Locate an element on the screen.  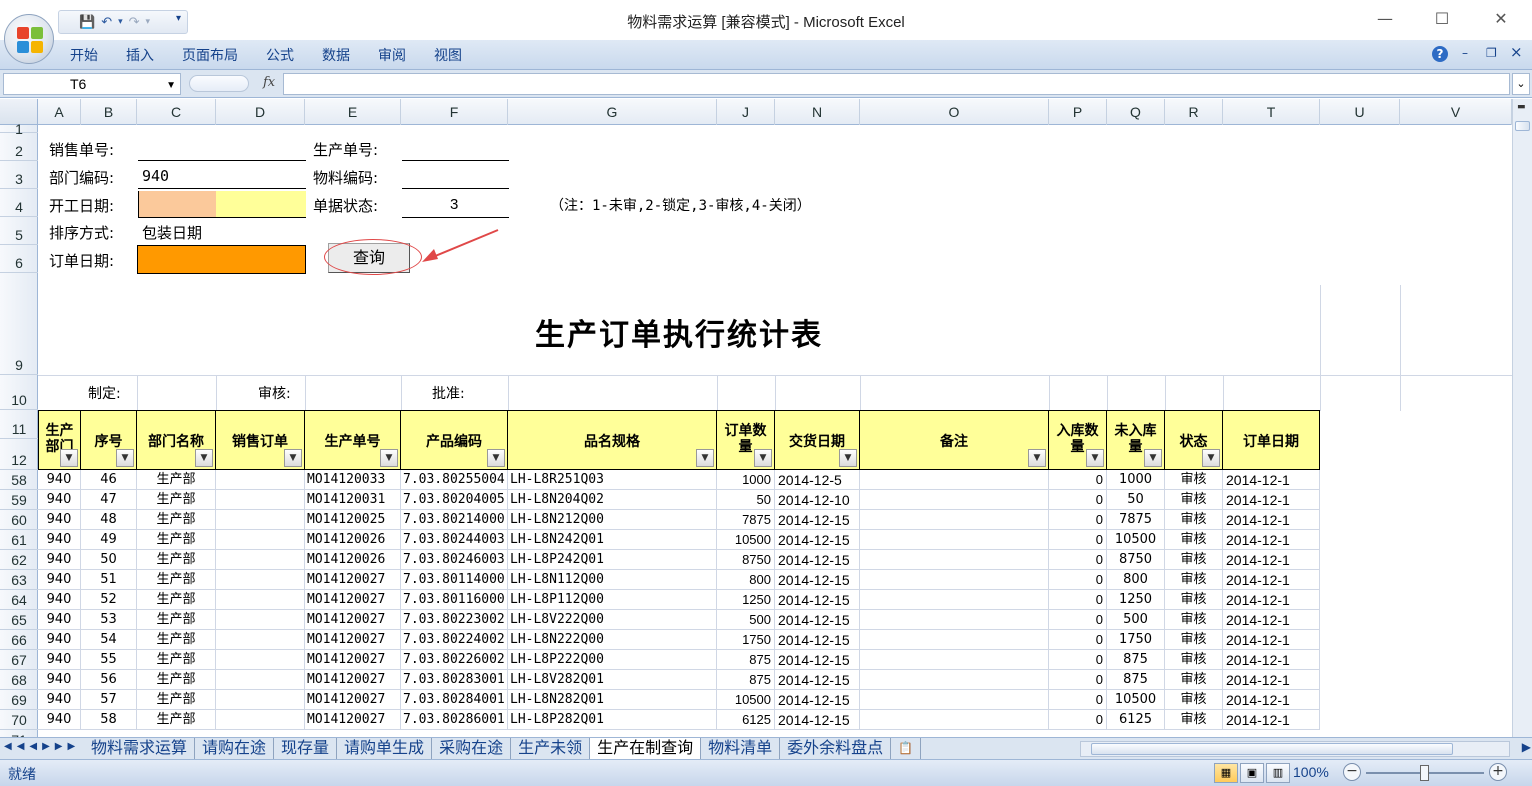
workbook-restore-button: ❐ is located at coordinates (1491, 53).